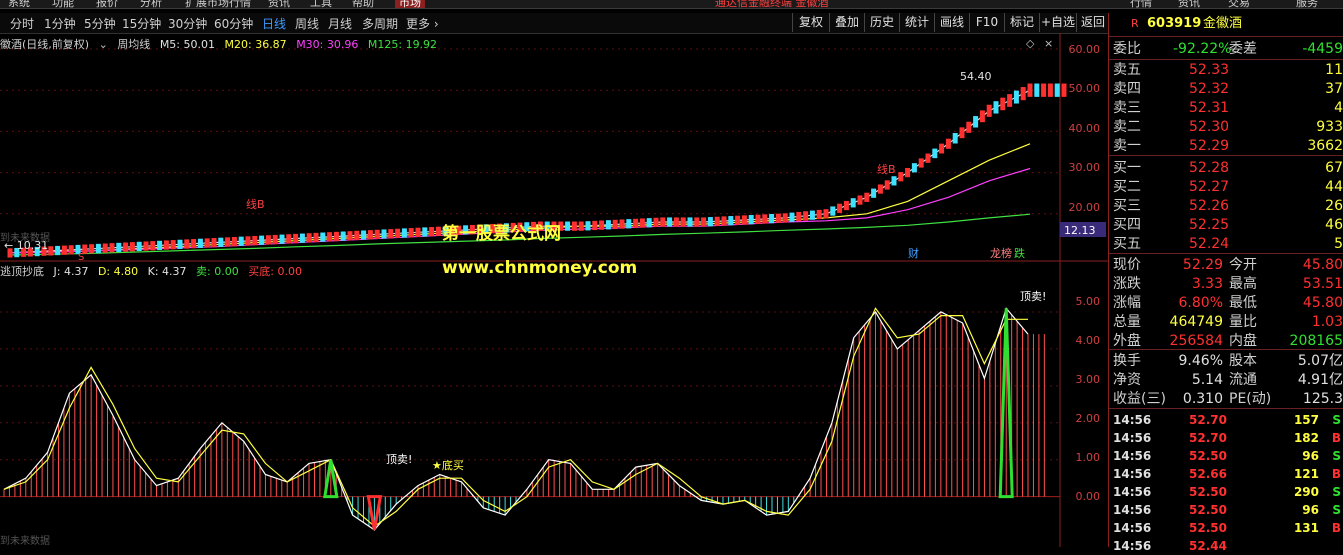 The image size is (1343, 555). What do you see at coordinates (340, 23) in the screenshot?
I see `period-monthly: 月线` at bounding box center [340, 23].